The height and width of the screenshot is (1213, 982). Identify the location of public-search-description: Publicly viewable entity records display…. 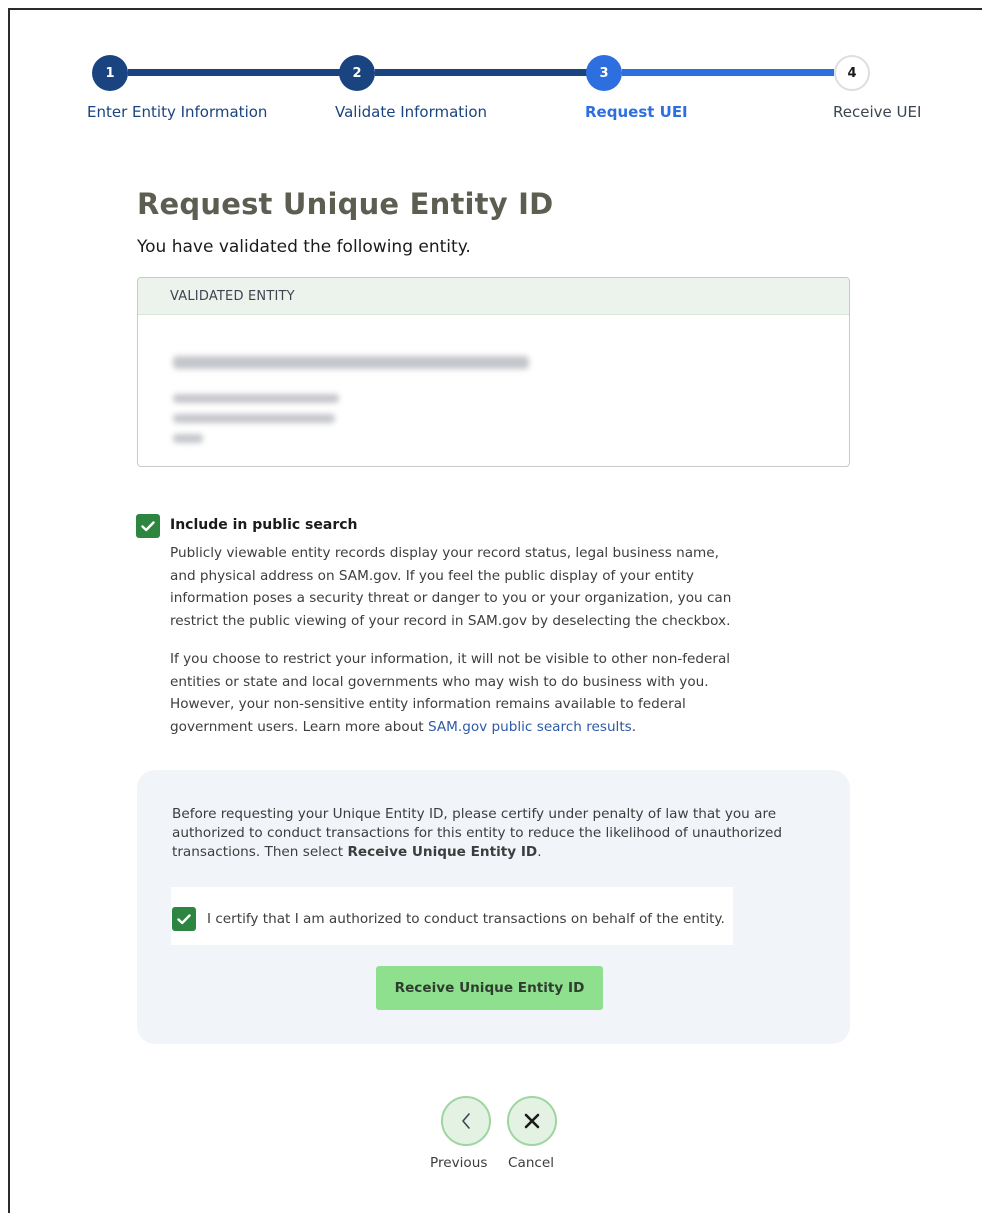
(470, 587).